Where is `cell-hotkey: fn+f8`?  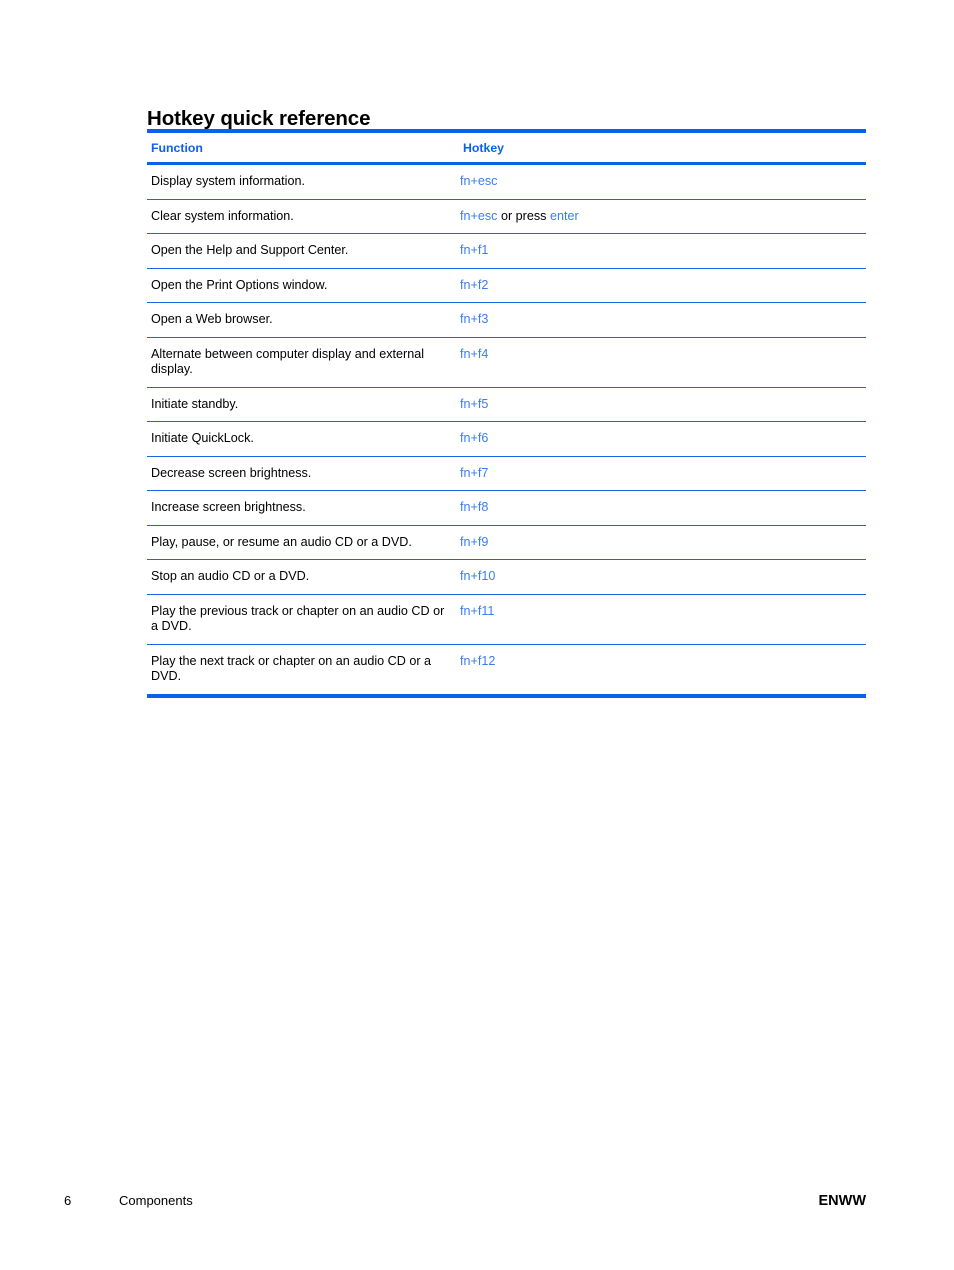 cell-hotkey: fn+f8 is located at coordinates (662, 508).